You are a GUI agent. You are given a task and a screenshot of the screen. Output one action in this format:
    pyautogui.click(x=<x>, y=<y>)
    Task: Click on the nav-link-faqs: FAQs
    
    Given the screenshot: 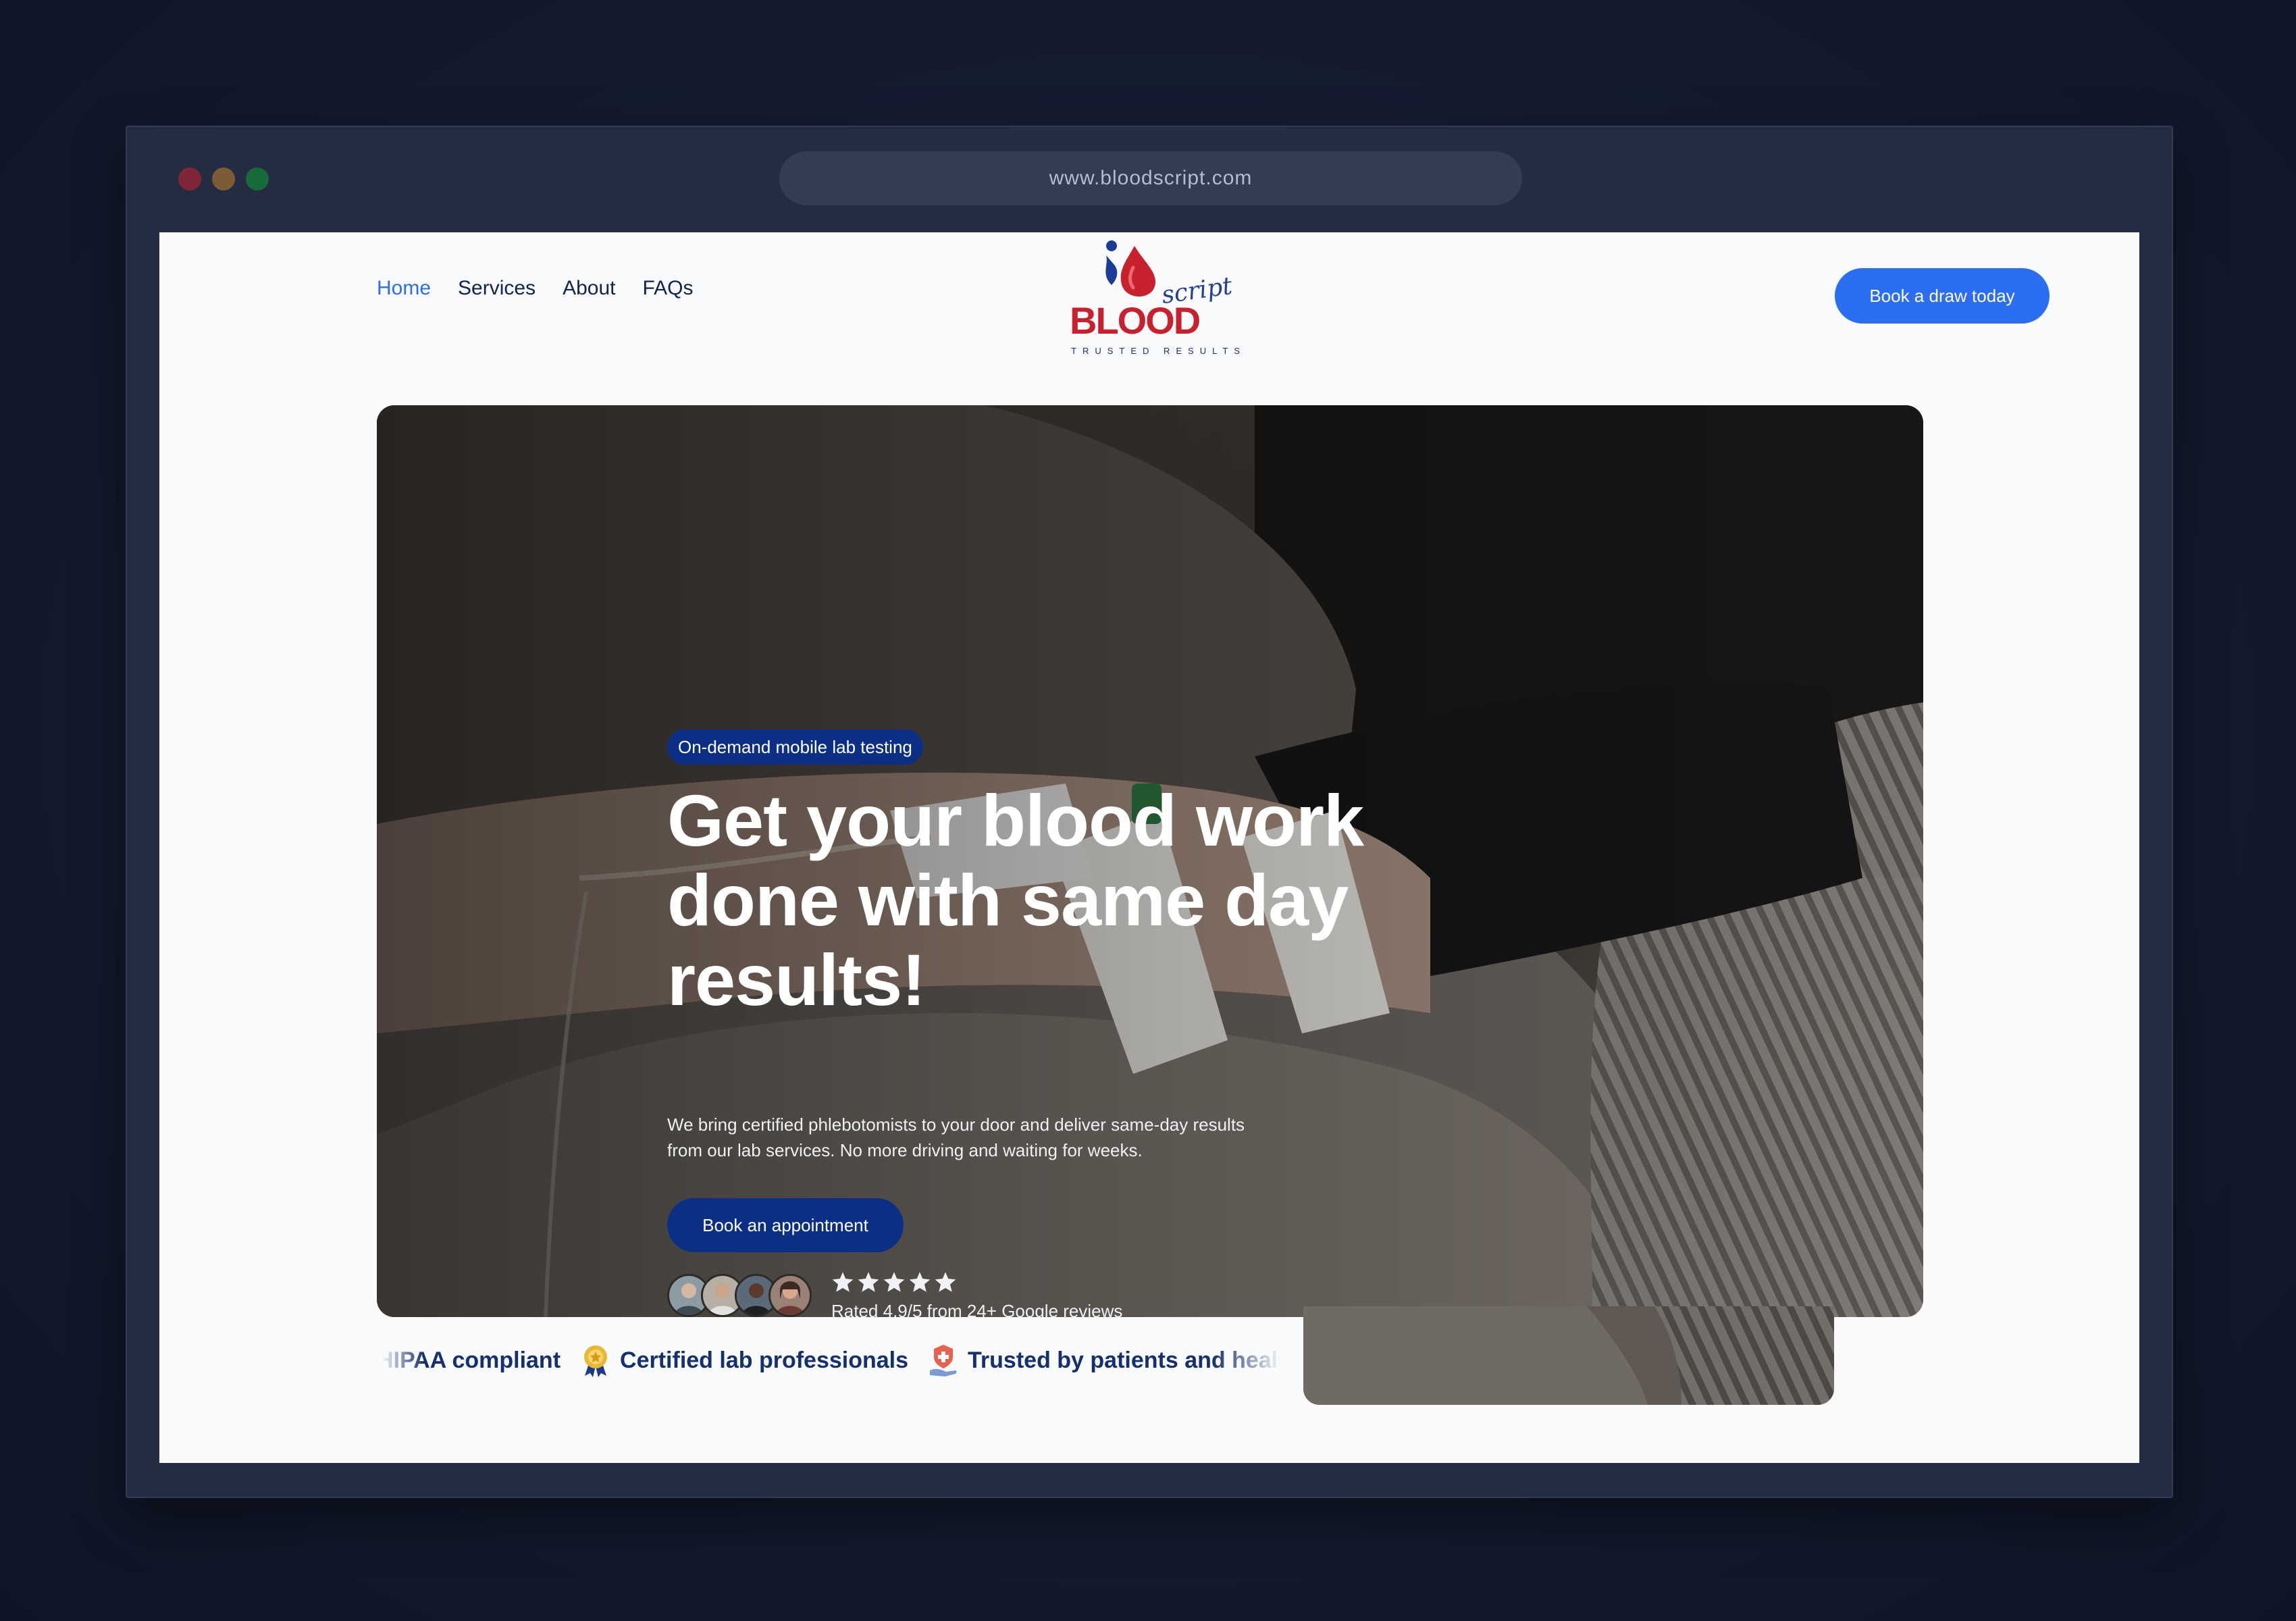 What is the action you would take?
    pyautogui.click(x=667, y=288)
    